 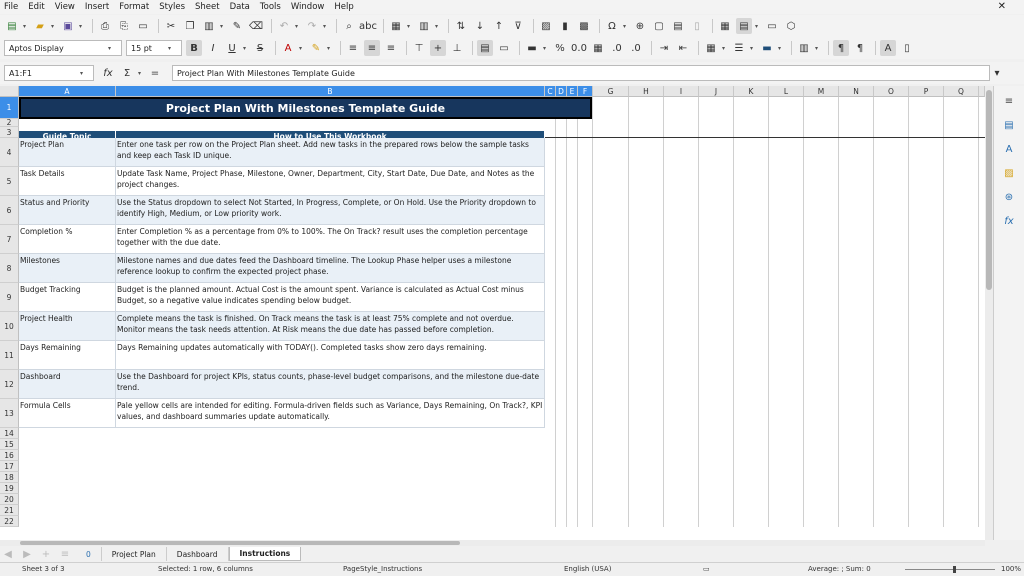 What do you see at coordinates (1009, 101) in the screenshot?
I see `hamburger-menu-icon: ≡` at bounding box center [1009, 101].